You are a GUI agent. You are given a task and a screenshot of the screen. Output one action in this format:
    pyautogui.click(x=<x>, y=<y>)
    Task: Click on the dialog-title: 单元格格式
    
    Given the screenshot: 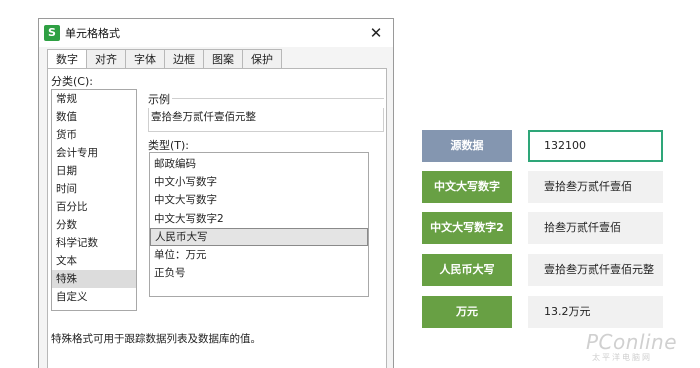 What is the action you would take?
    pyautogui.click(x=92, y=33)
    